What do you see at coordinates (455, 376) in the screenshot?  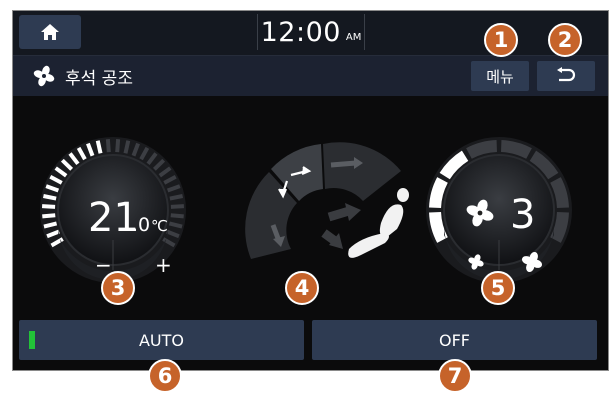 I see `callout-7: 7` at bounding box center [455, 376].